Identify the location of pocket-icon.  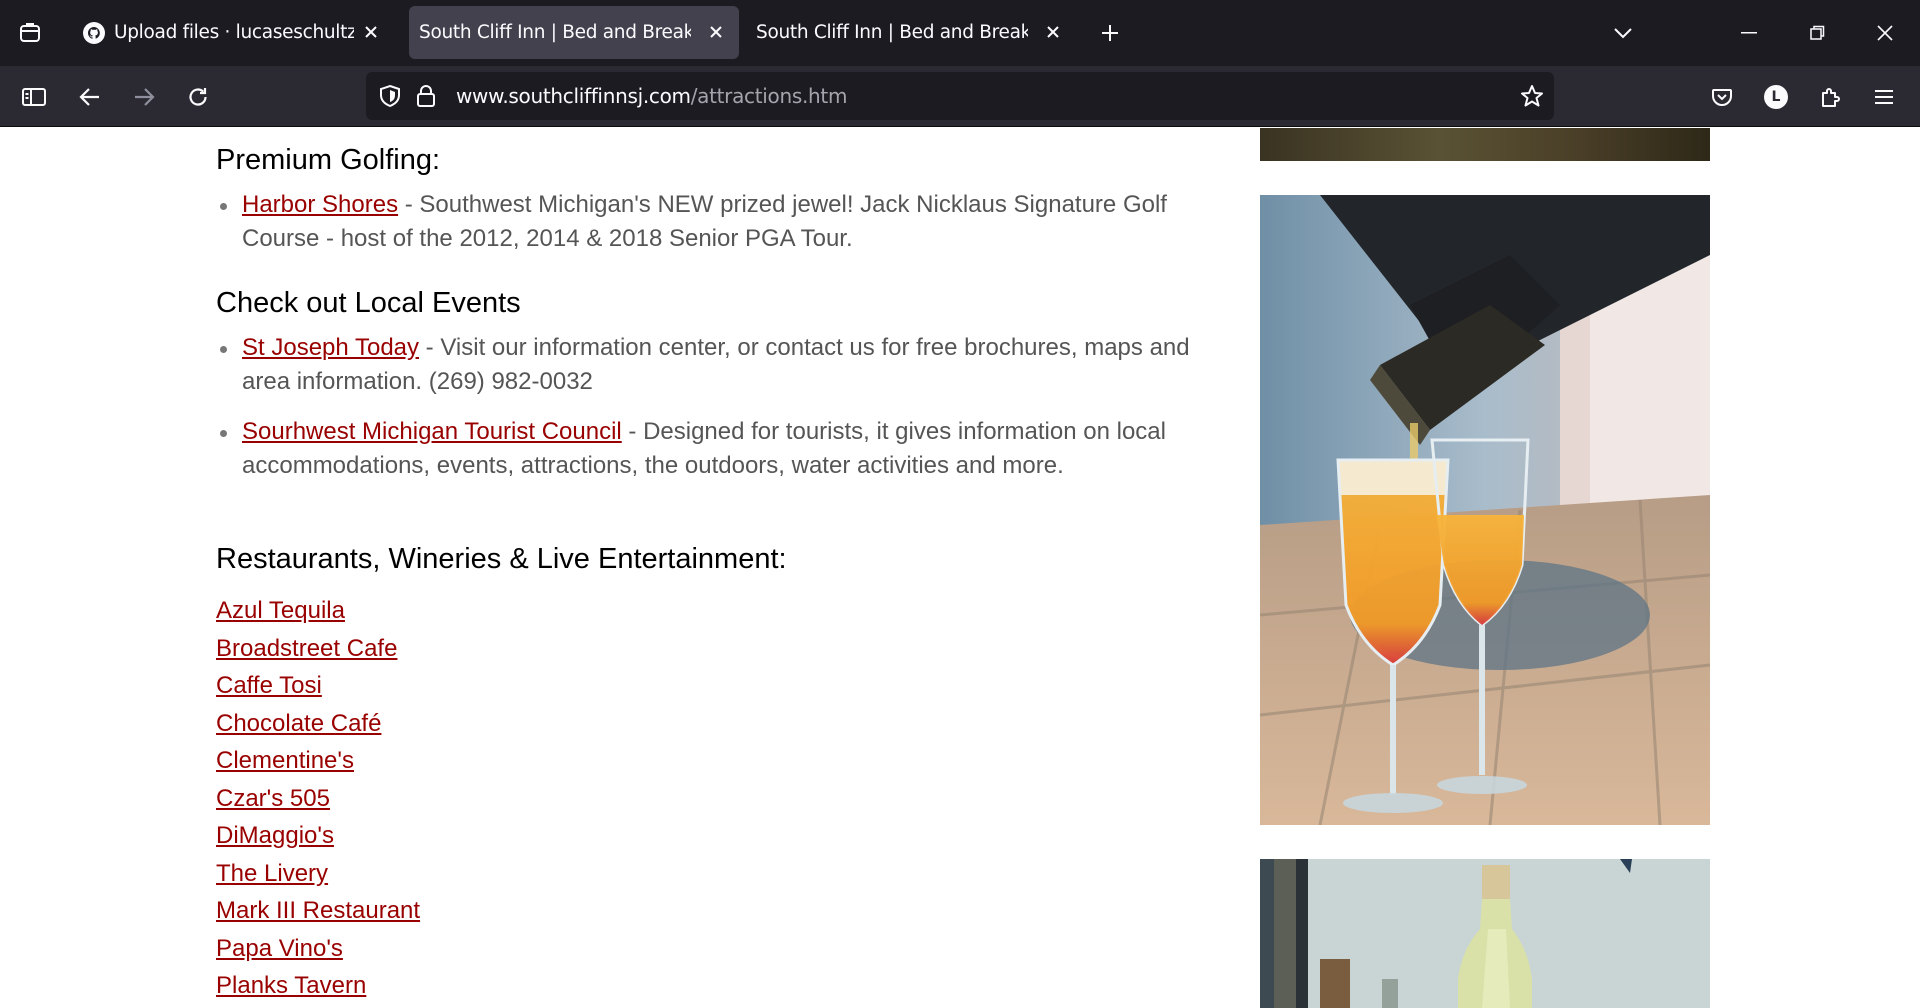
(1722, 97).